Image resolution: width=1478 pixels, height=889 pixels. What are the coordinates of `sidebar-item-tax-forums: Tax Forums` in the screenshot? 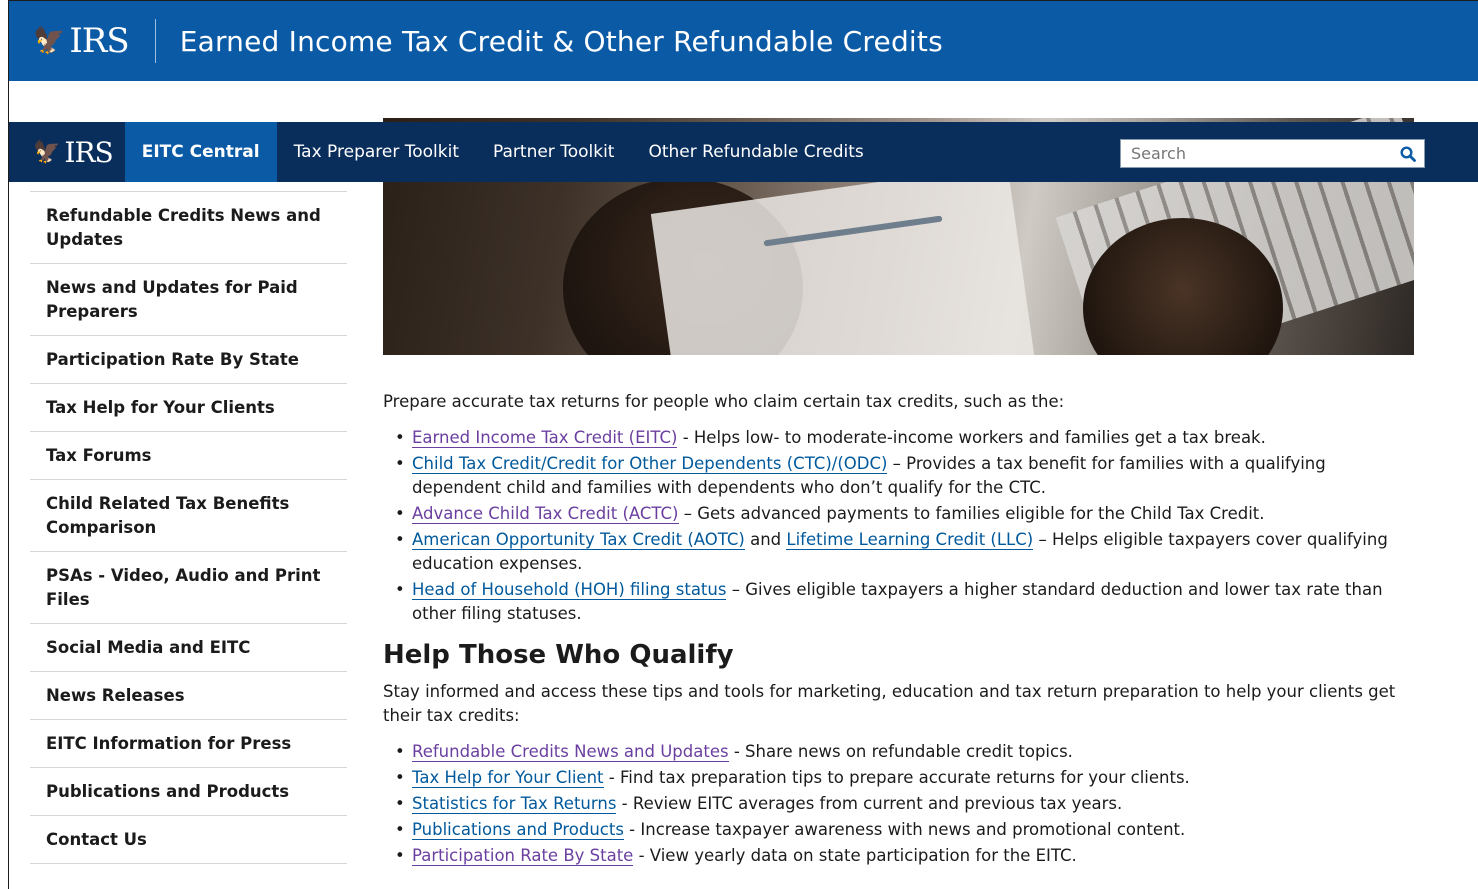 It's located at (188, 456).